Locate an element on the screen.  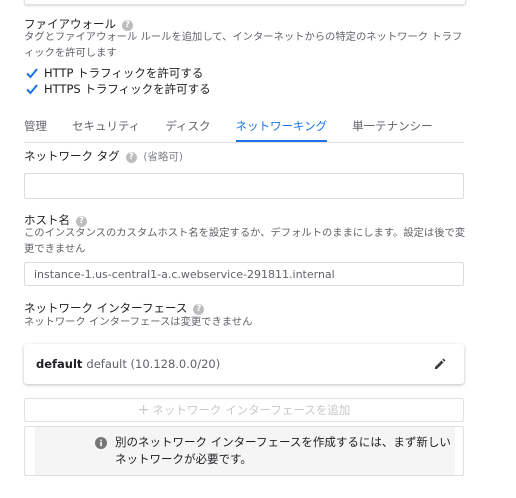
https-checkbox-label: HTTPS トラフィックを許可する is located at coordinates (127, 89).